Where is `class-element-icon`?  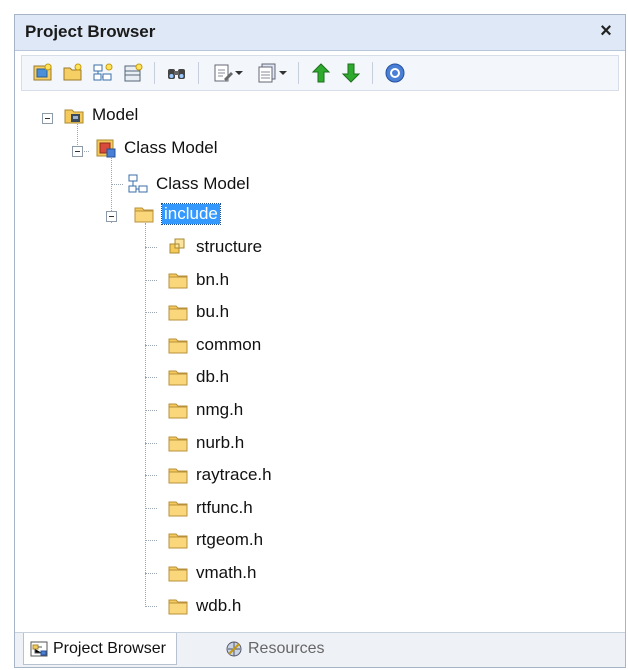
class-element-icon is located at coordinates (177, 246).